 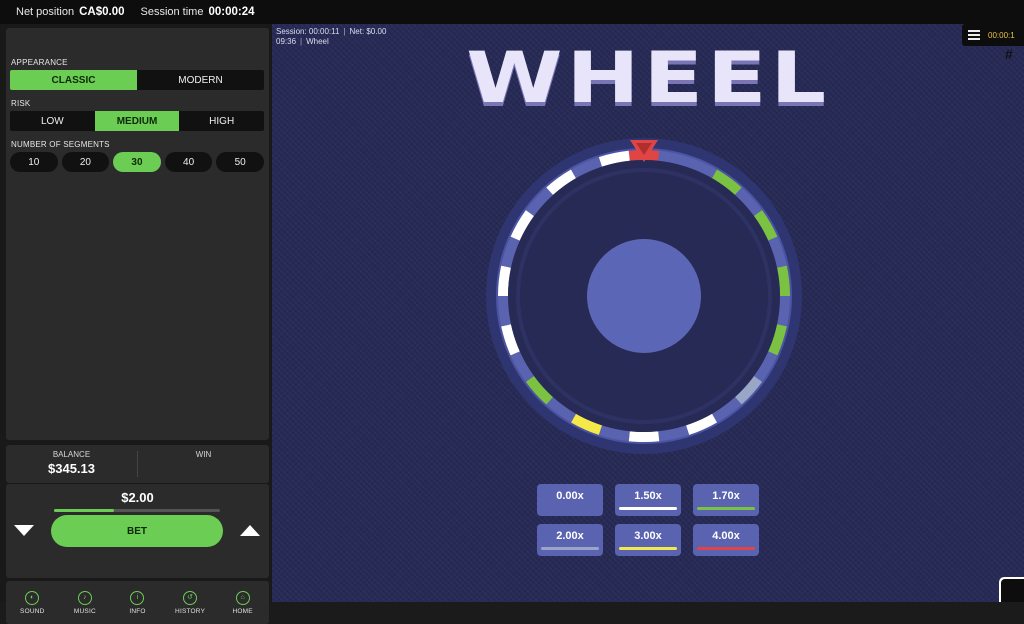 What do you see at coordinates (190, 597) in the screenshot?
I see `history-icon: ↺` at bounding box center [190, 597].